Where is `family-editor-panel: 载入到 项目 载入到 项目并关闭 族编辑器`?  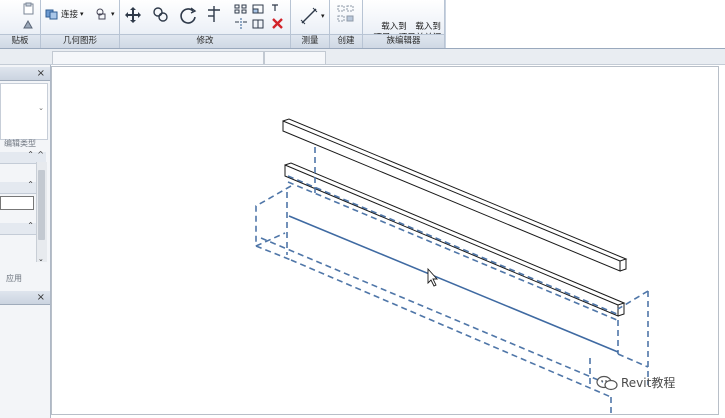 family-editor-panel: 载入到 项目 载入到 项目并关闭 族编辑器 is located at coordinates (404, 24).